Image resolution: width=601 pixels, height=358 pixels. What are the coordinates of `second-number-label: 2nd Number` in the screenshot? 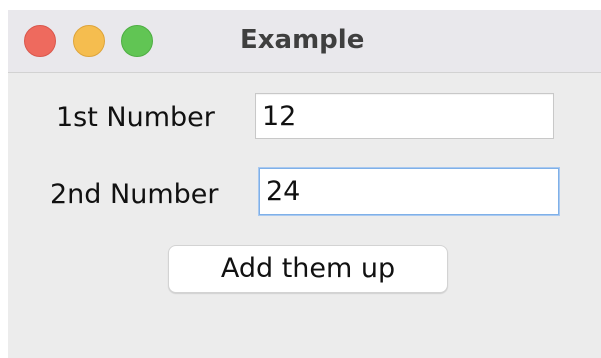 It's located at (134, 194).